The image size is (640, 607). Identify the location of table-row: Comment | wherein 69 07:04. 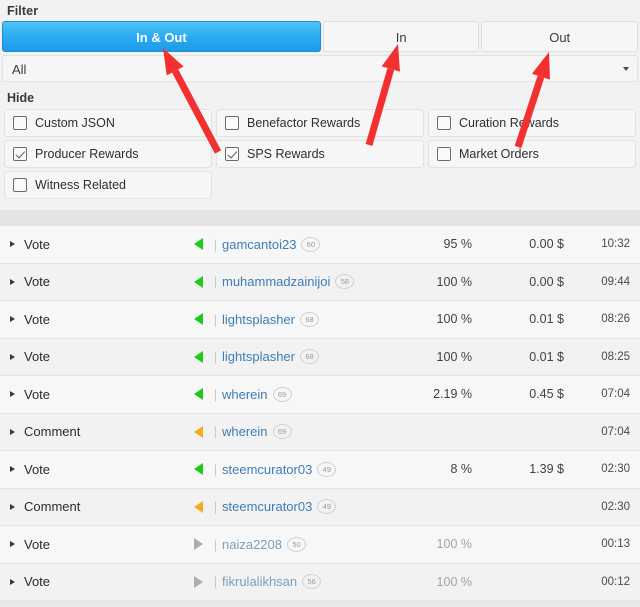
(320, 432).